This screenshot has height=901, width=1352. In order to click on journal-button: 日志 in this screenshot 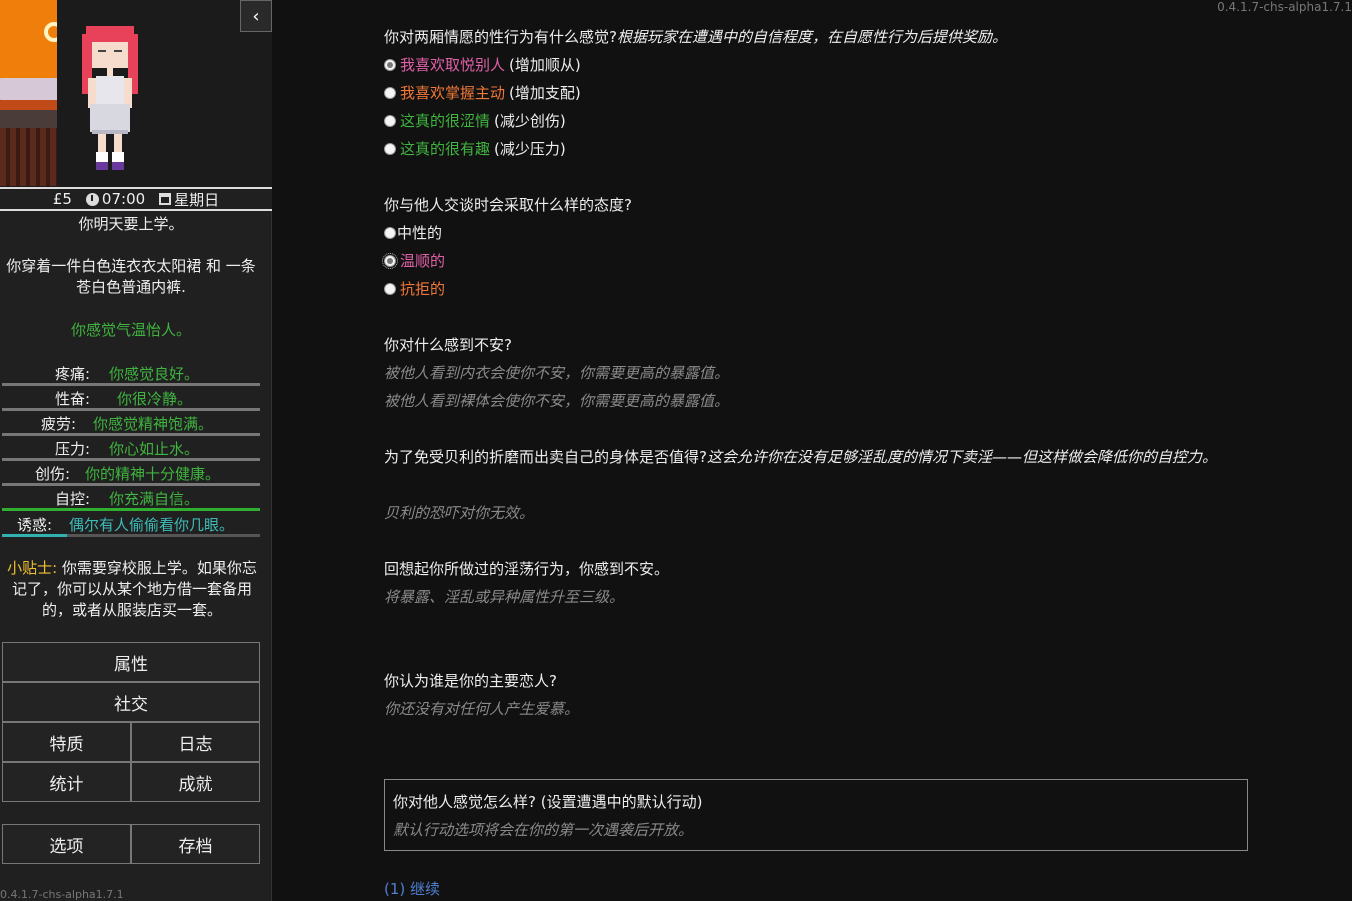, I will do `click(195, 742)`.